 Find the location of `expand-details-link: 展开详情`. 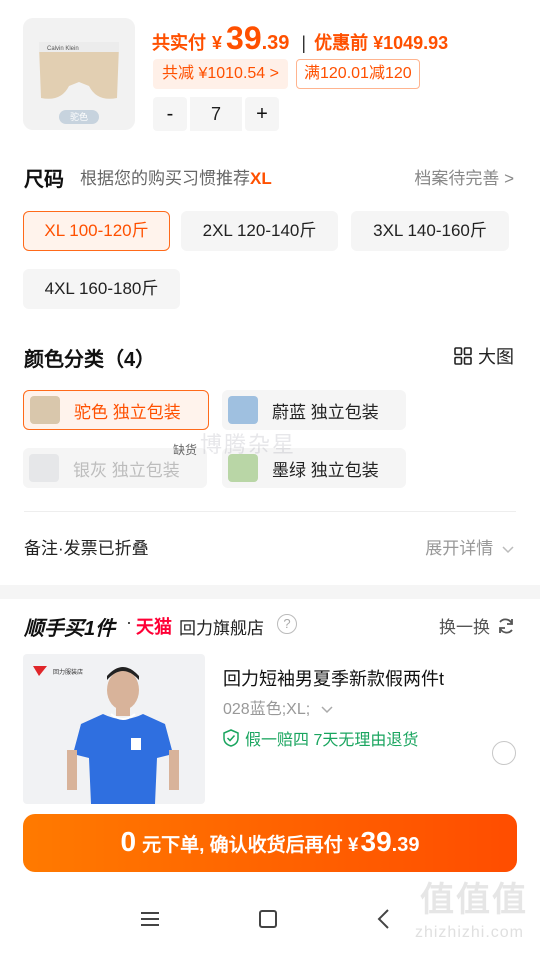

expand-details-link: 展开详情 is located at coordinates (469, 546).